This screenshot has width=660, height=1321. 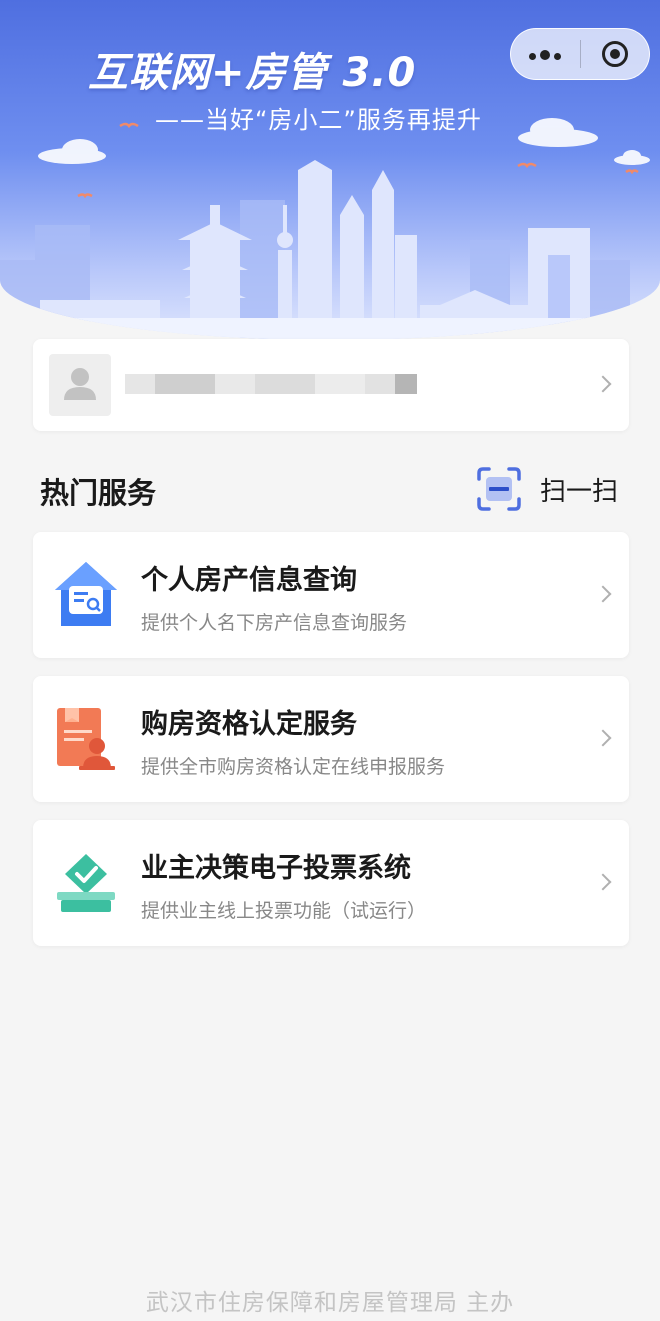 I want to click on close-button, so click(x=615, y=54).